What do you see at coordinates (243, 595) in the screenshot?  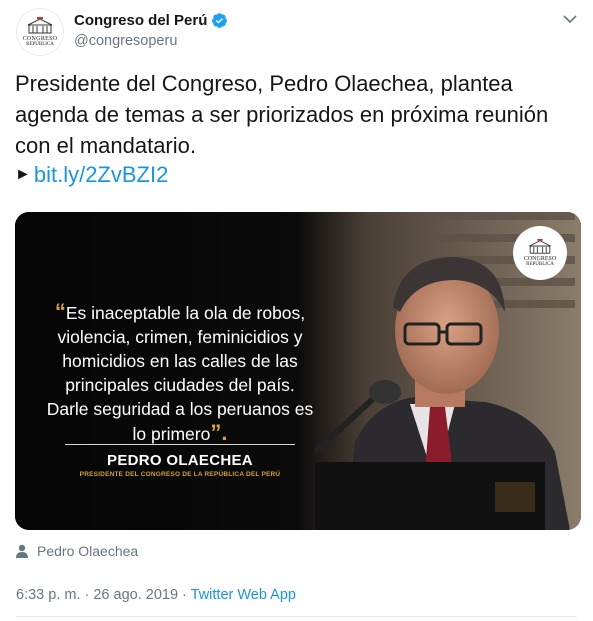 I see `tweet-source: Twitter Web App` at bounding box center [243, 595].